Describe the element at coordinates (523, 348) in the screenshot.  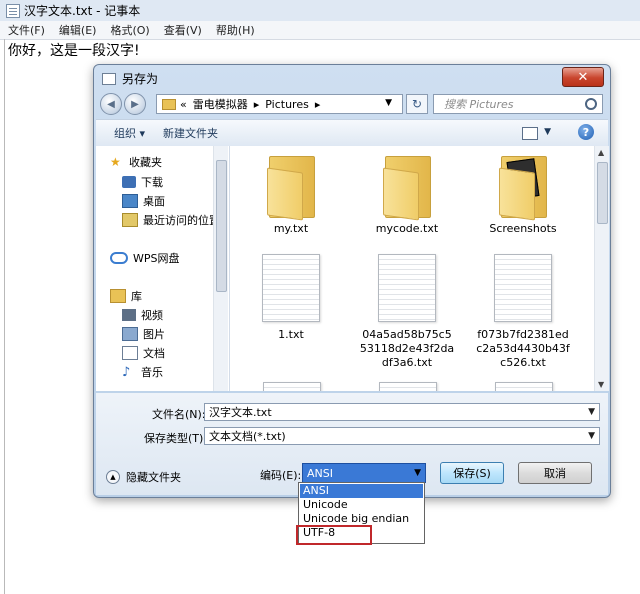
I see `file-name: f073b7fd2381edc2a53d4430b43fc526.txt` at that location.